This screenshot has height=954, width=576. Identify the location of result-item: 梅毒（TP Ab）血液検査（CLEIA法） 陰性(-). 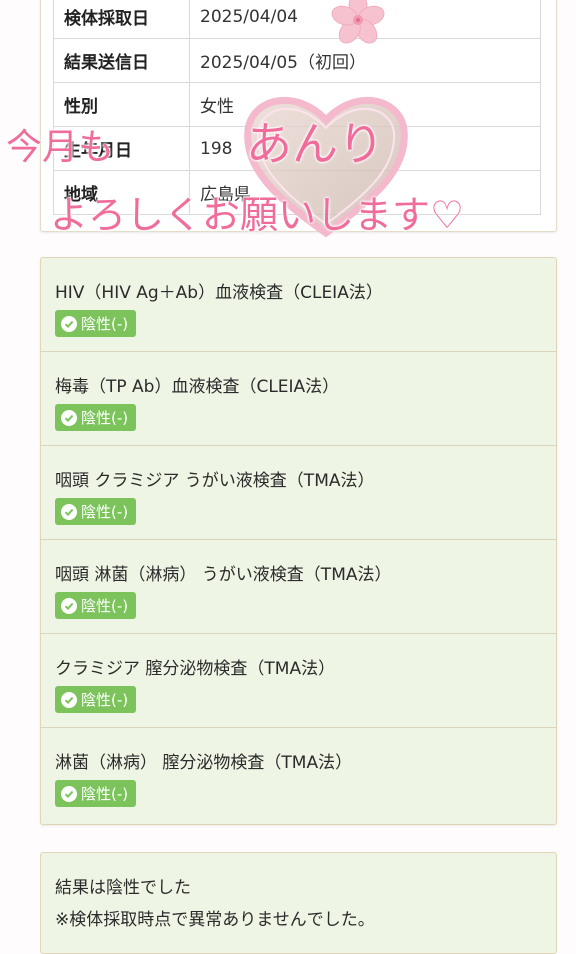
(298, 399).